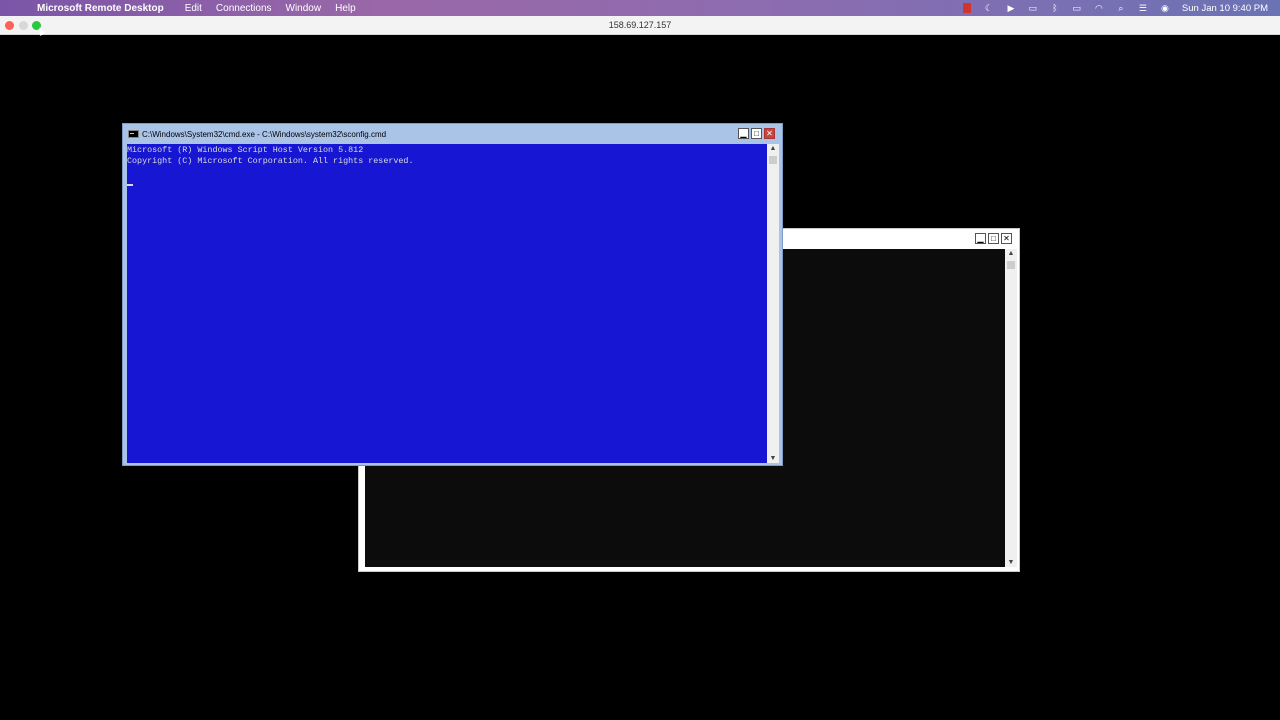 The image size is (1280, 720). I want to click on record-icon, so click(967, 8).